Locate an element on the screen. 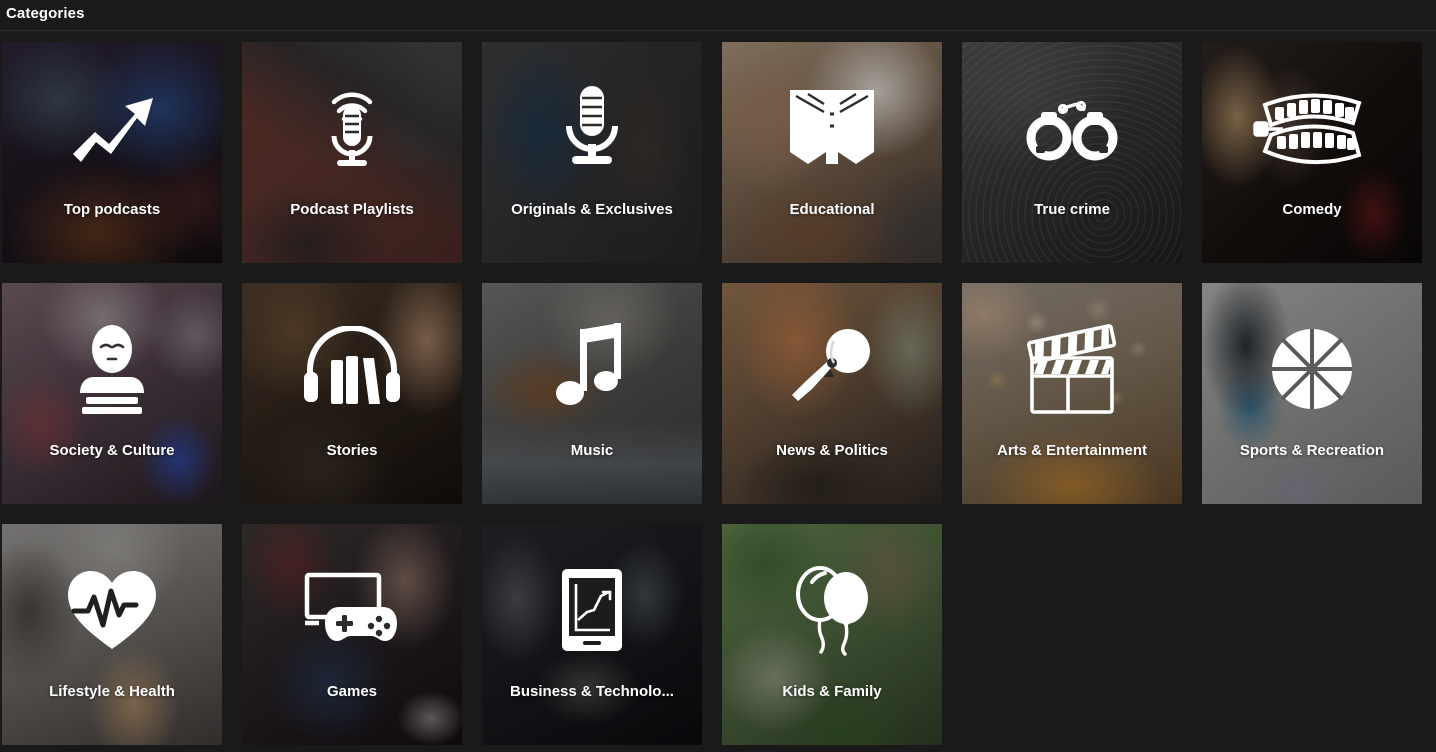 This screenshot has width=1436, height=752. category-tile: True crime is located at coordinates (1072, 152).